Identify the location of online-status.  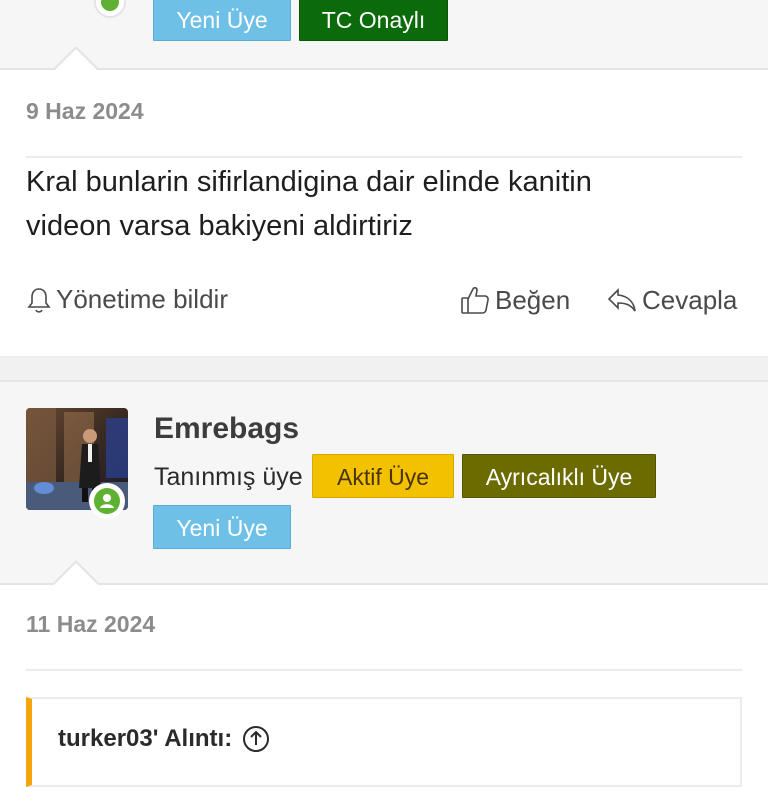
(107, 501).